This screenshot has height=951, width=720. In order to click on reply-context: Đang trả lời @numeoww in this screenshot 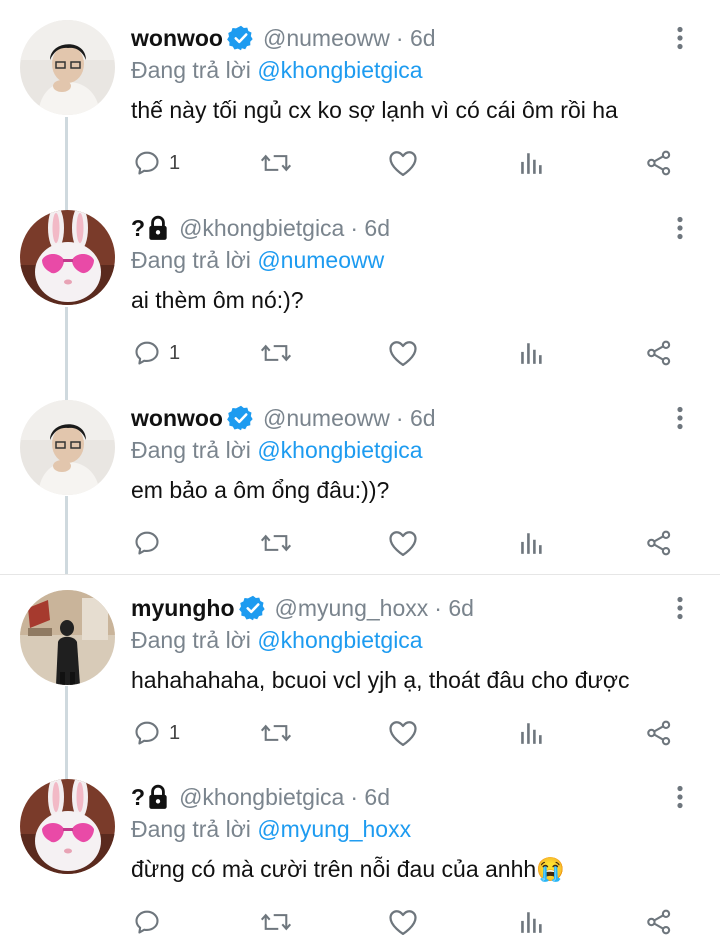, I will do `click(257, 260)`.